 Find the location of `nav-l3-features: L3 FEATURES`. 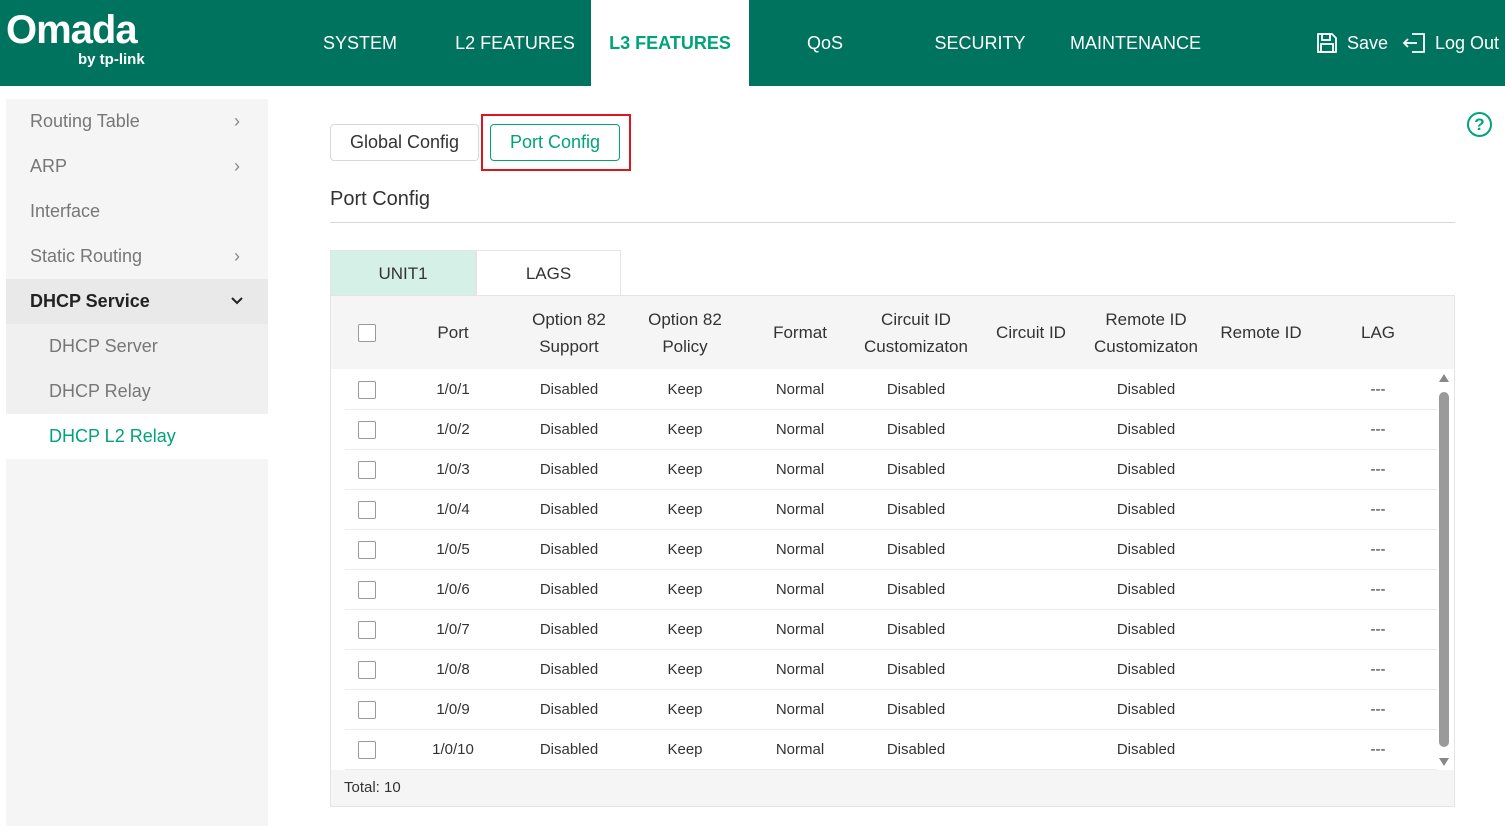

nav-l3-features: L3 FEATURES is located at coordinates (670, 43).